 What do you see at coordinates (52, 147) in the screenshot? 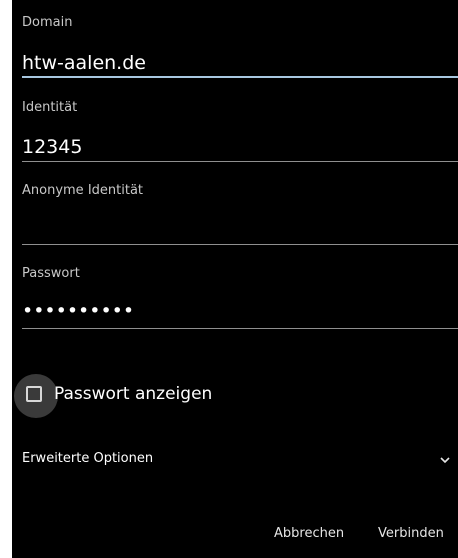
I see `identity-input: 12345` at bounding box center [52, 147].